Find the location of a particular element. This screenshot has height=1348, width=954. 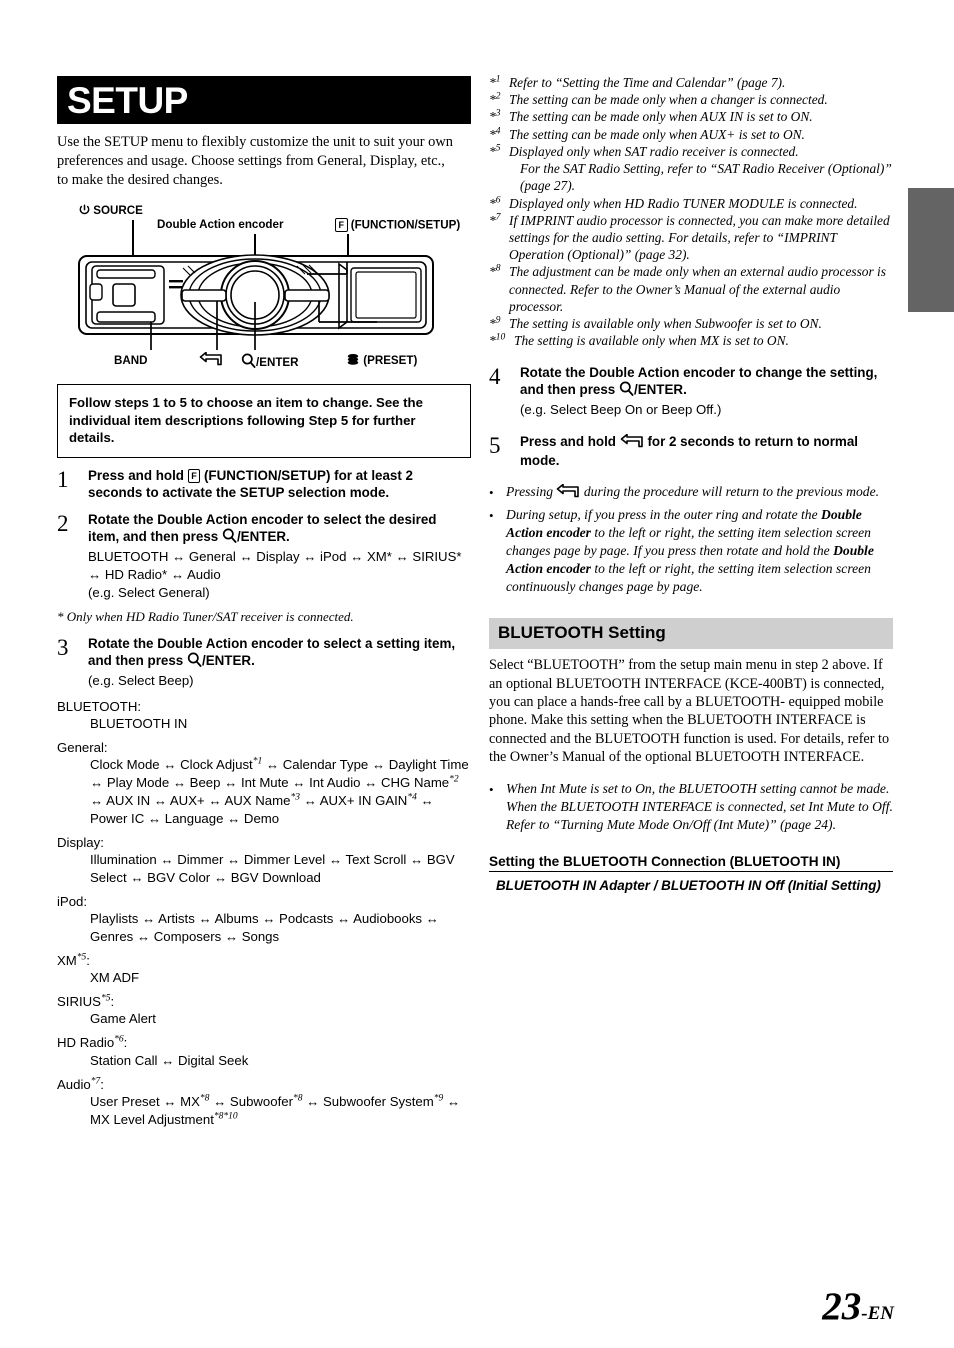

page-number: 23-EN is located at coordinates (858, 1306).